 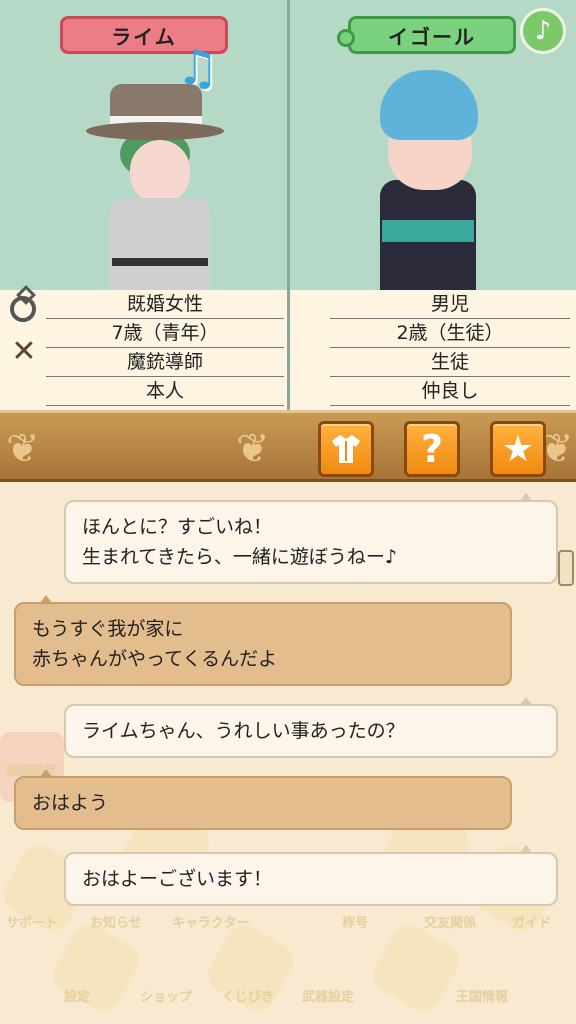 I want to click on right-info-relation: 仲良し, so click(x=450, y=391).